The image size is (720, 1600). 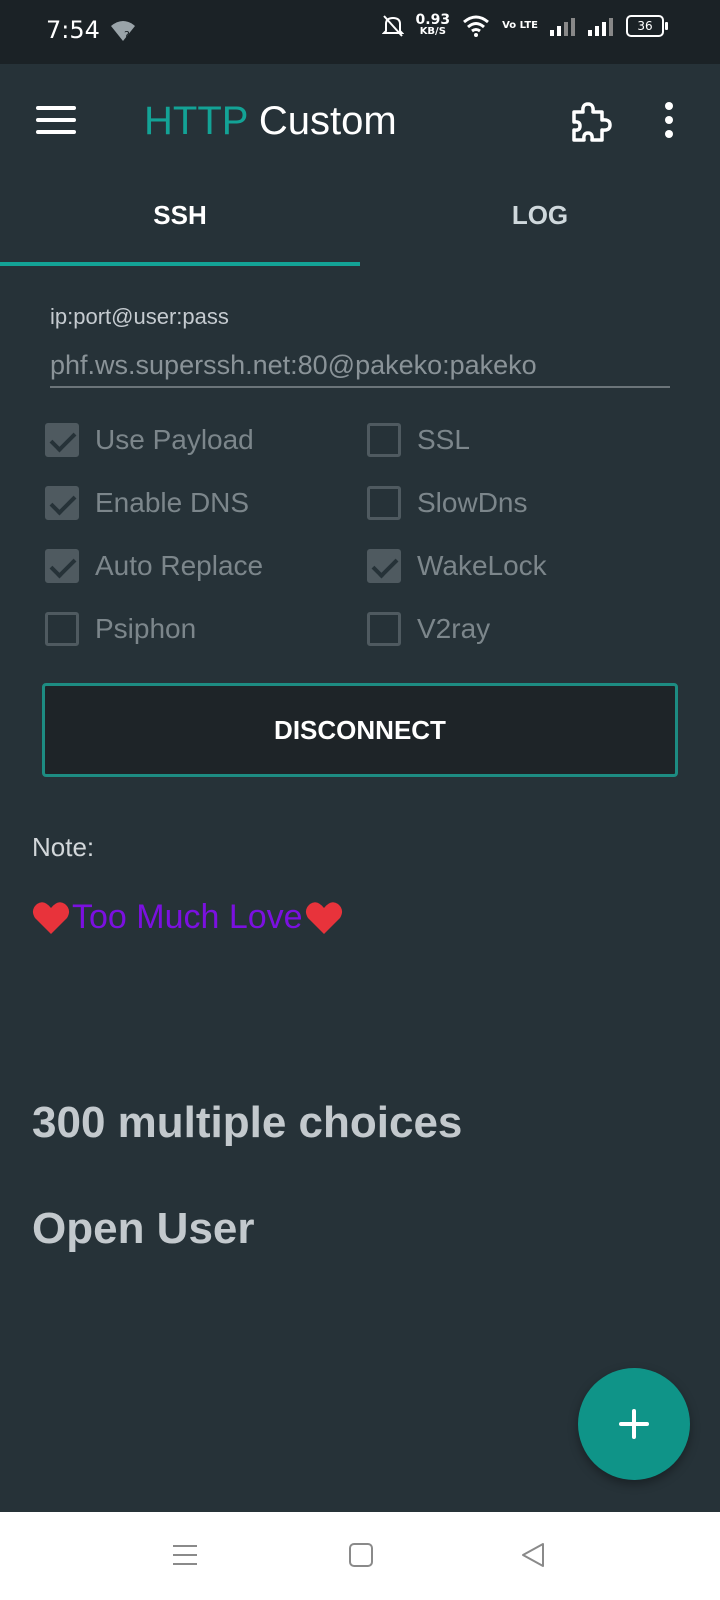 I want to click on signal-icon-sim2, so click(x=600, y=27).